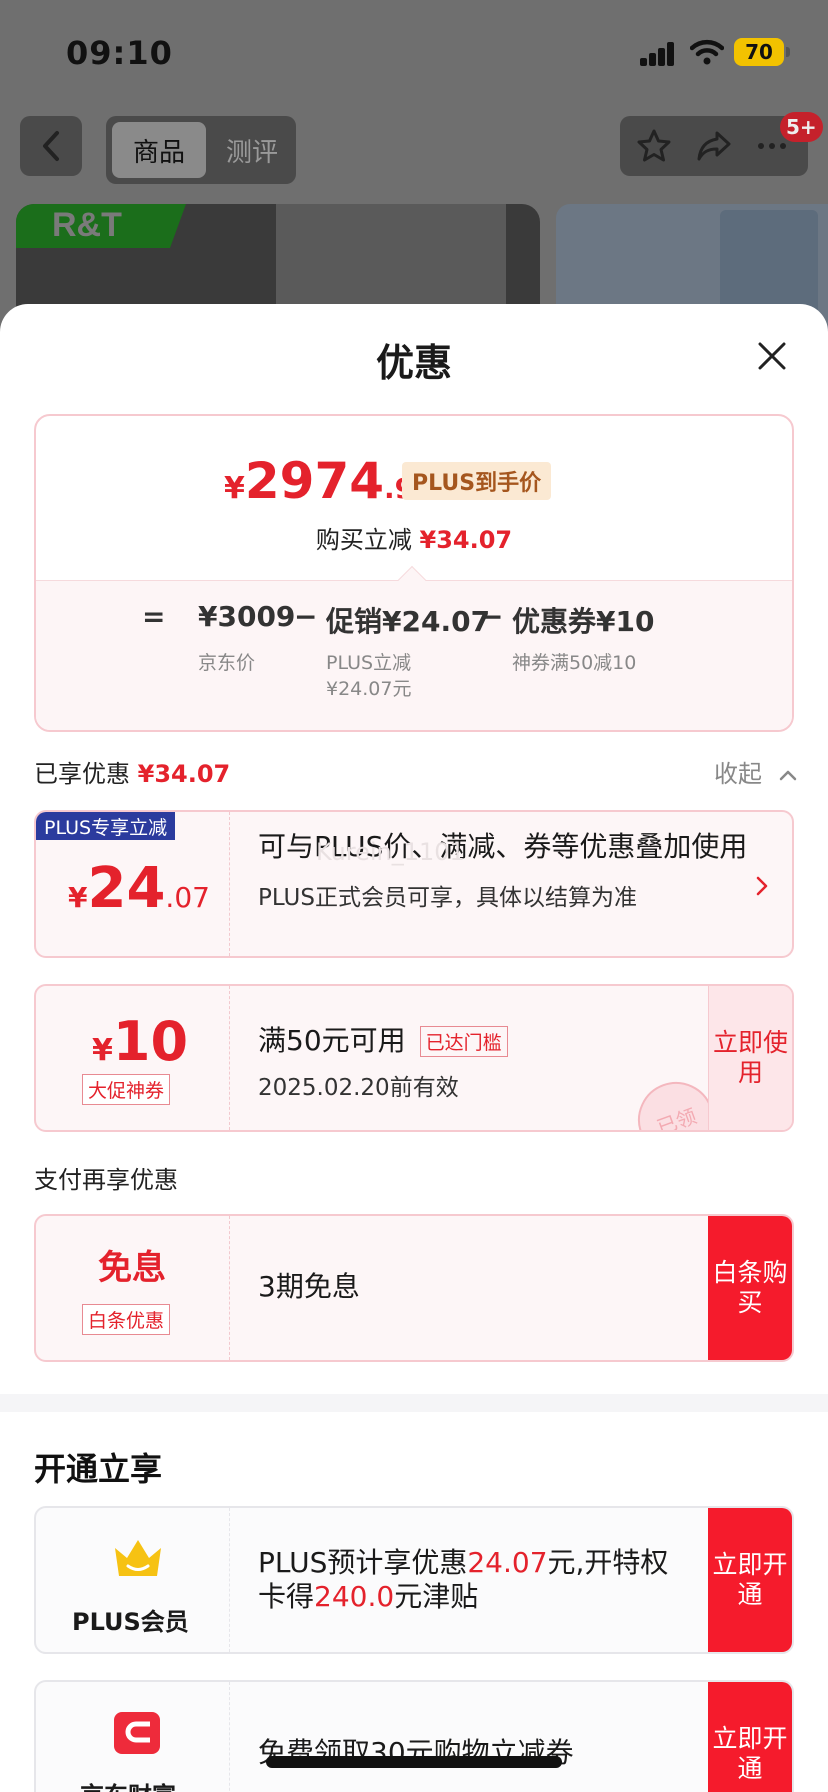  Describe the element at coordinates (130, 1622) in the screenshot. I see `plus-member-label: PLUS会员` at that location.